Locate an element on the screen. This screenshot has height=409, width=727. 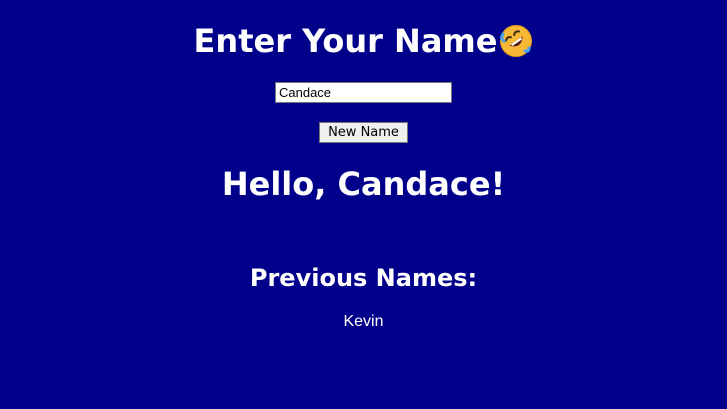
rolling-on-floor-laughing-emoji-icon is located at coordinates (516, 41).